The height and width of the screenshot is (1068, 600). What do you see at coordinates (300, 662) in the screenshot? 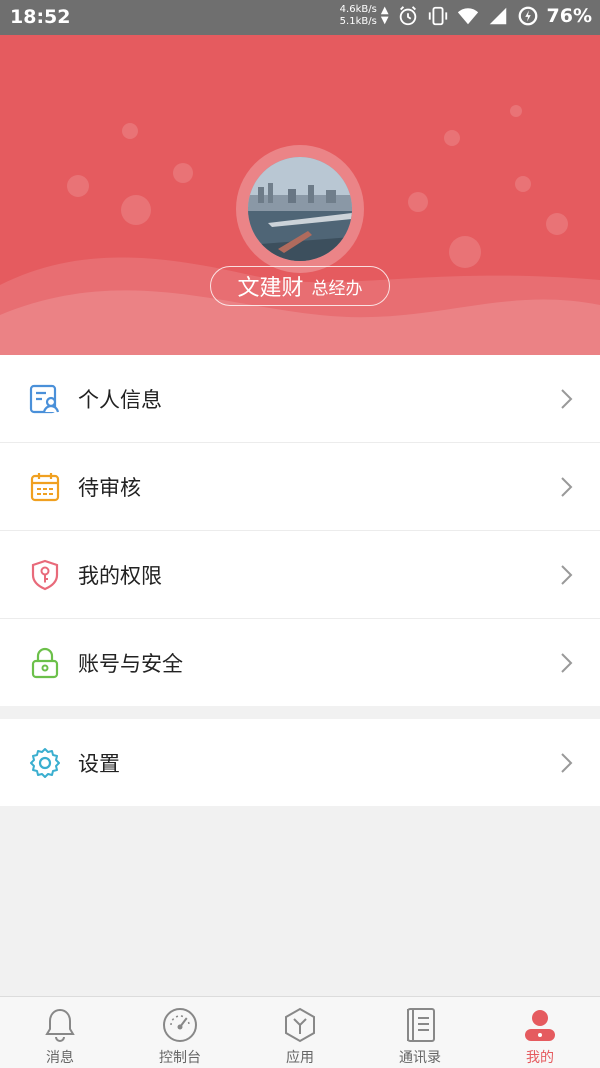
I see `menu-item-account-security: 账号与安全` at bounding box center [300, 662].